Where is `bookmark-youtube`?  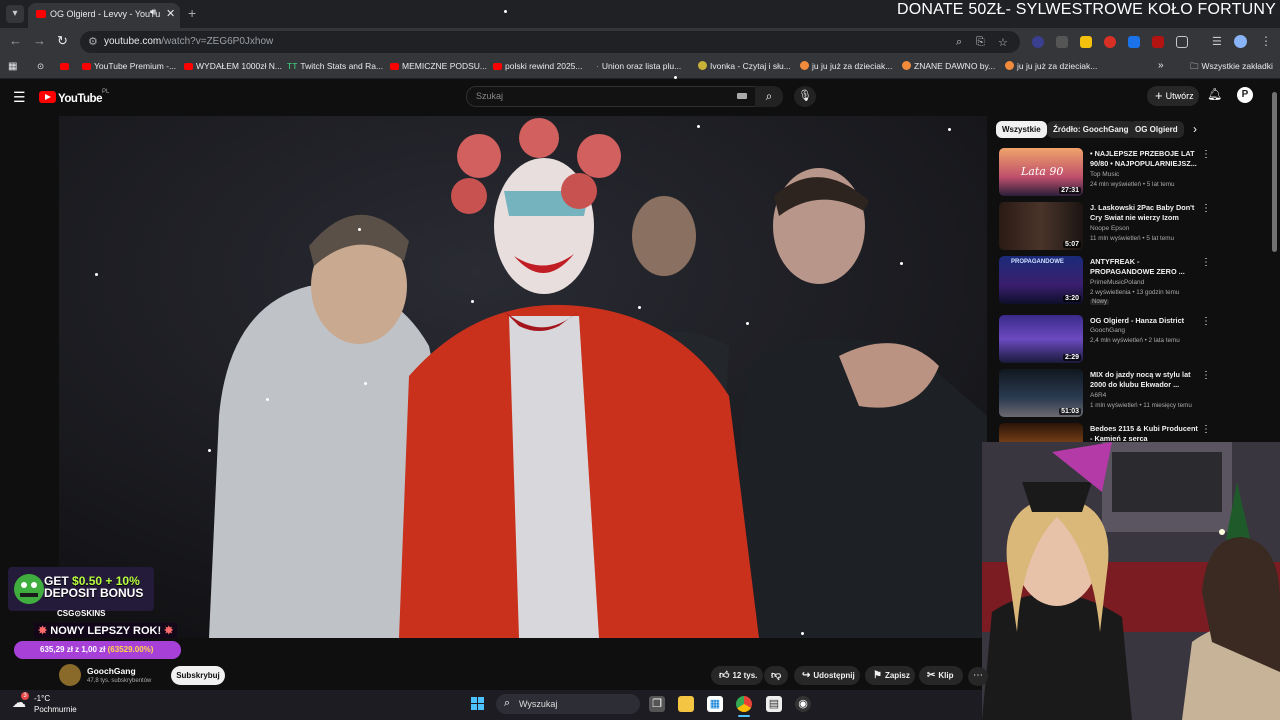 bookmark-youtube is located at coordinates (66, 66).